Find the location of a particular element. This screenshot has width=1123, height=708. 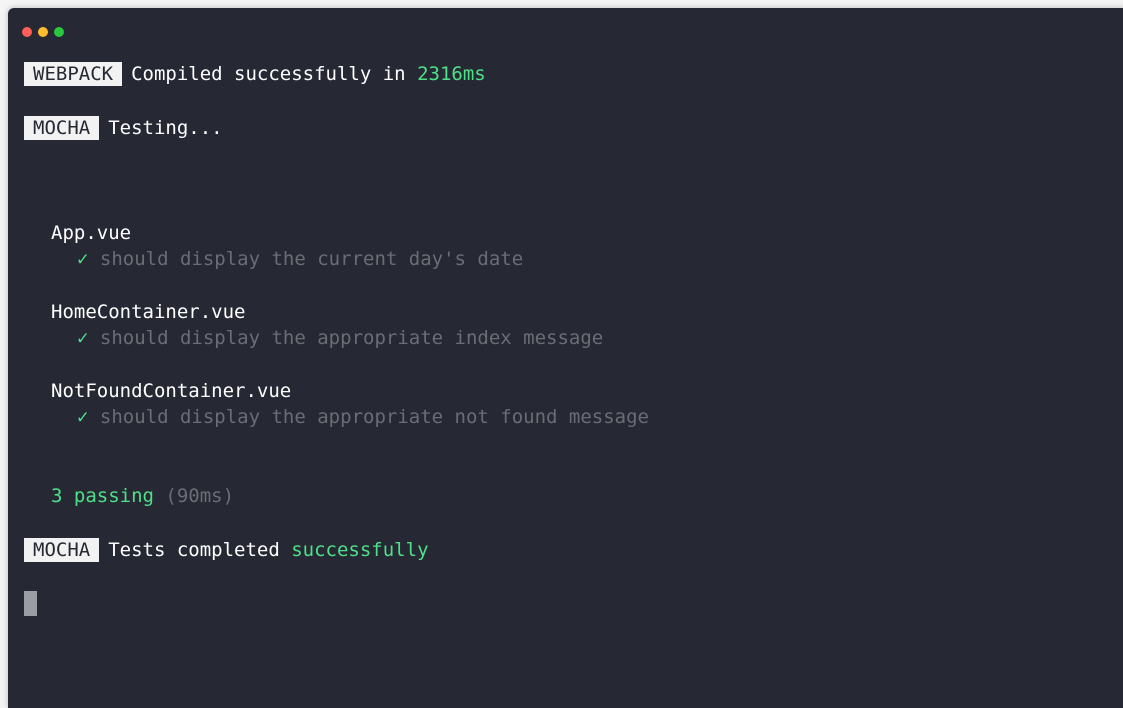

mocha-end-line: MOCHA Tests completed successfully is located at coordinates (226, 550).